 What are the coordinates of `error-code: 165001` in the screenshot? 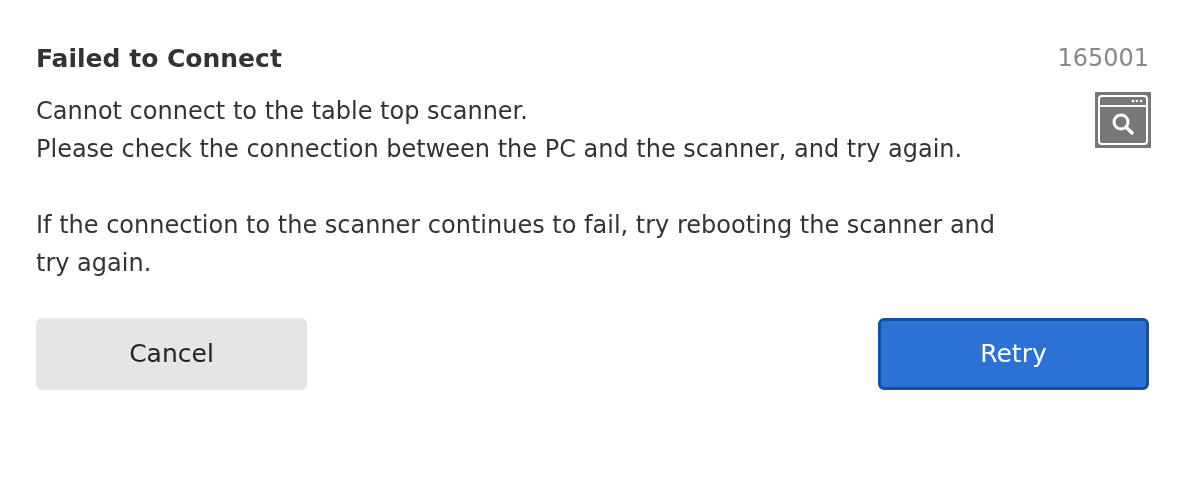 It's located at (1103, 58).